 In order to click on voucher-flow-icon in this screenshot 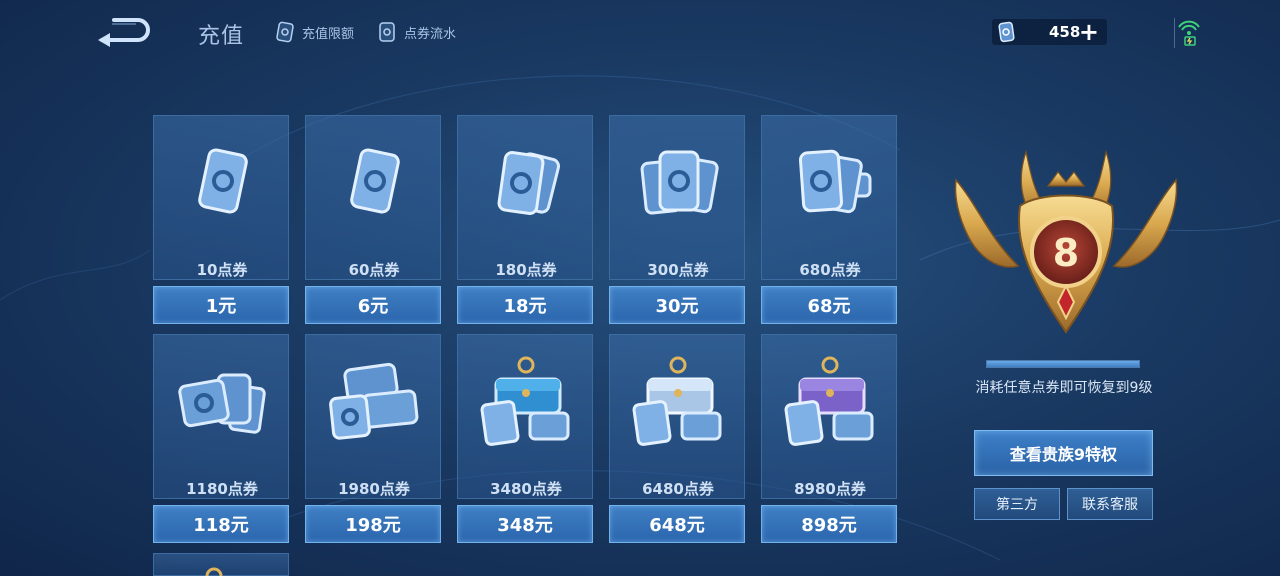, I will do `click(387, 32)`.